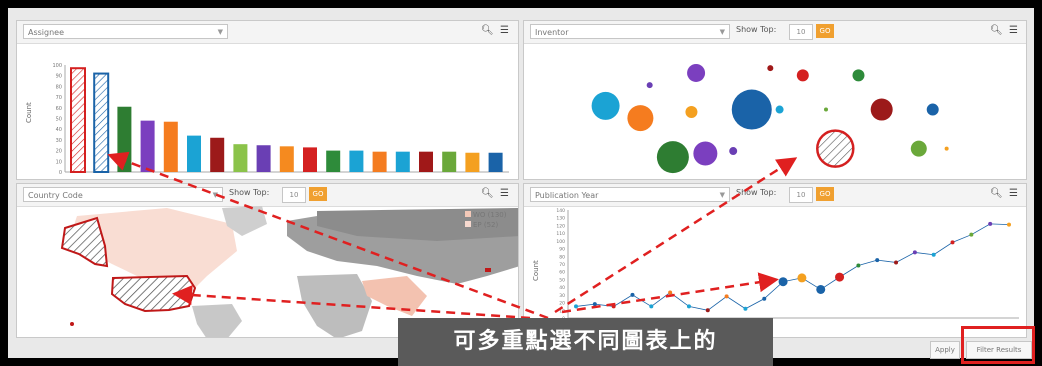 This screenshot has width=1042, height=366. What do you see at coordinates (670, 293) in the screenshot?
I see `arrow-to-line` at bounding box center [670, 293].